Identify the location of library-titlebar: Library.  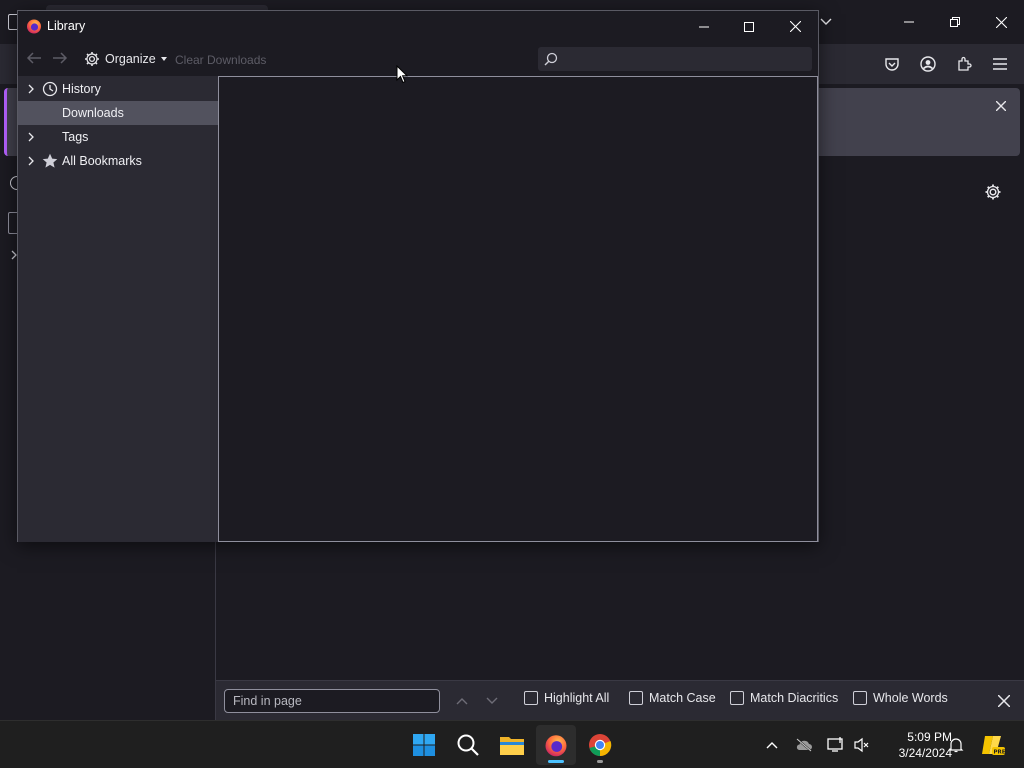
(418, 26).